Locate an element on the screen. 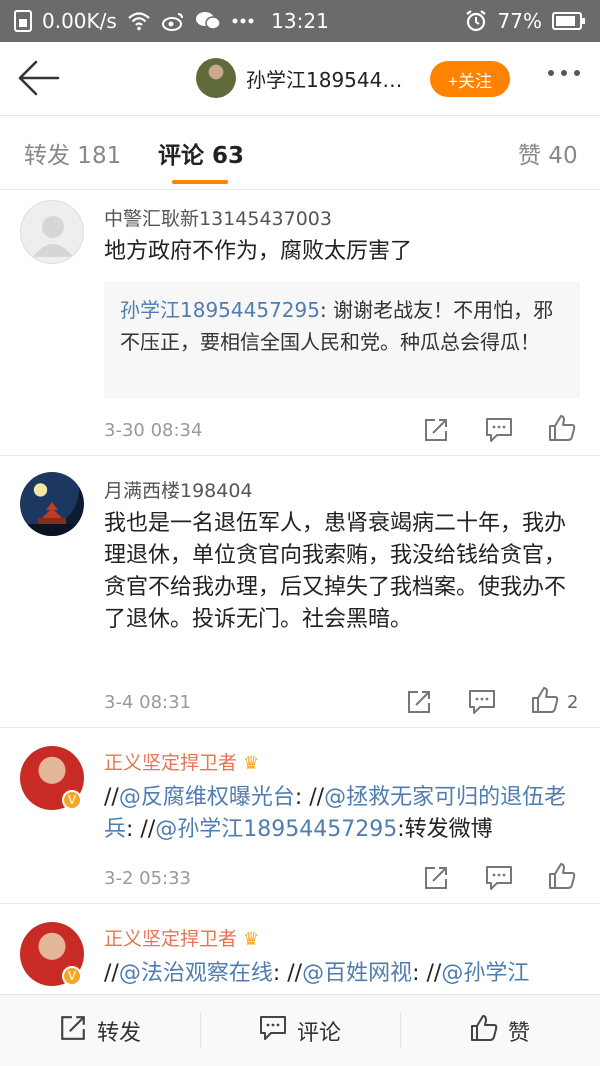 The width and height of the screenshot is (600, 1066). default-avatar-icon is located at coordinates (53, 236).